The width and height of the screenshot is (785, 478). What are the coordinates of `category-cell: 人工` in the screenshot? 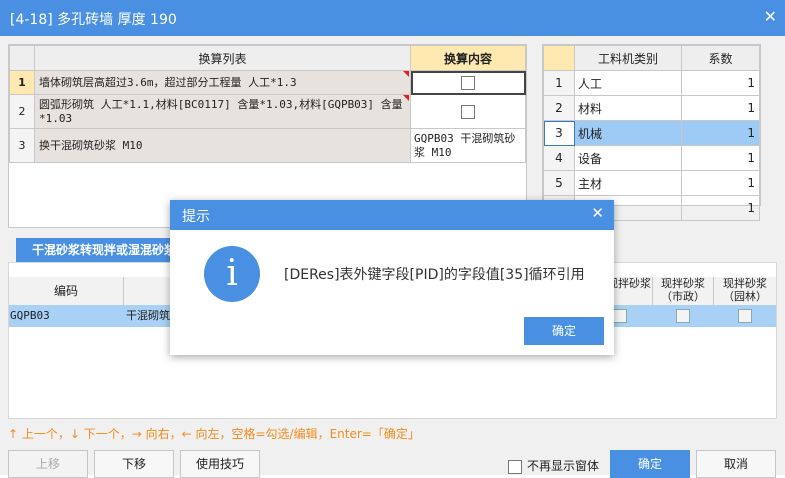 It's located at (628, 83).